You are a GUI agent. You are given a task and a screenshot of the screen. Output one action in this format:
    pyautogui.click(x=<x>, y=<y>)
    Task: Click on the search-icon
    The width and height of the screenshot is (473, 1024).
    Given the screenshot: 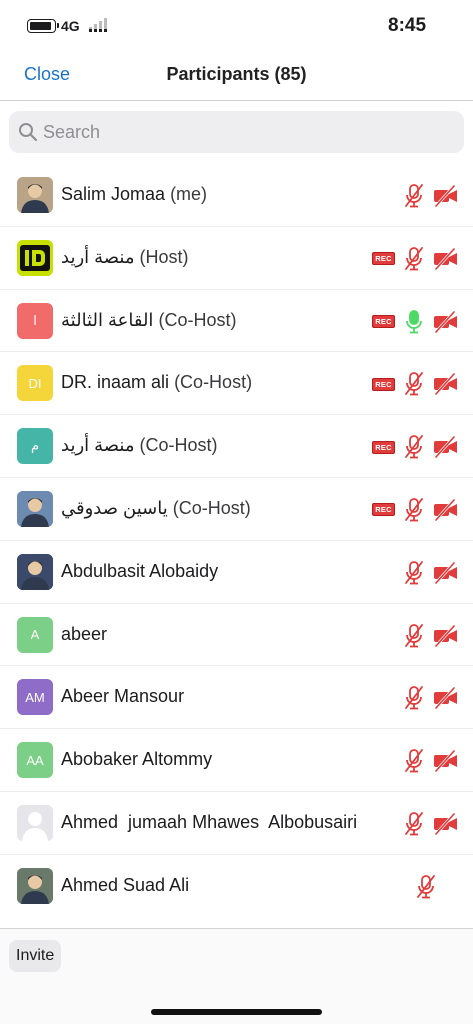 What is the action you would take?
    pyautogui.click(x=28, y=132)
    